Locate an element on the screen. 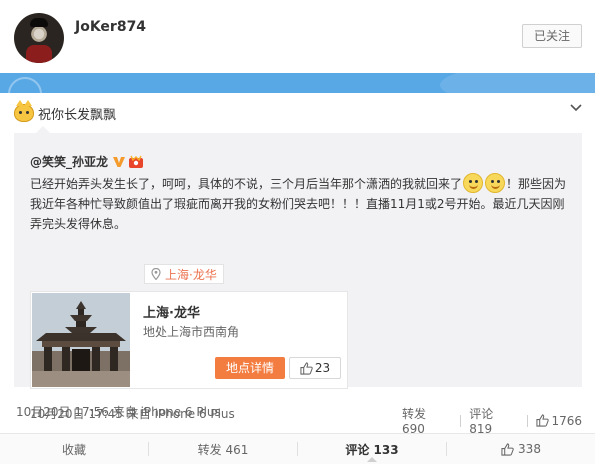 Image resolution: width=595 pixels, height=464 pixels. post-action-bar: 收藏 转发 461 评论 133 338 is located at coordinates (297, 448).